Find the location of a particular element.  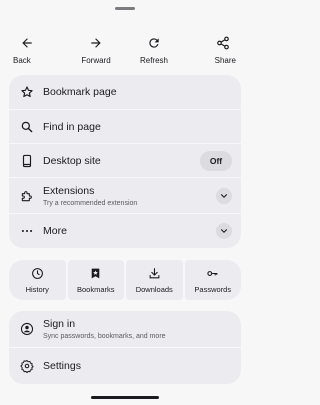

extensions-expand-button is located at coordinates (224, 195).